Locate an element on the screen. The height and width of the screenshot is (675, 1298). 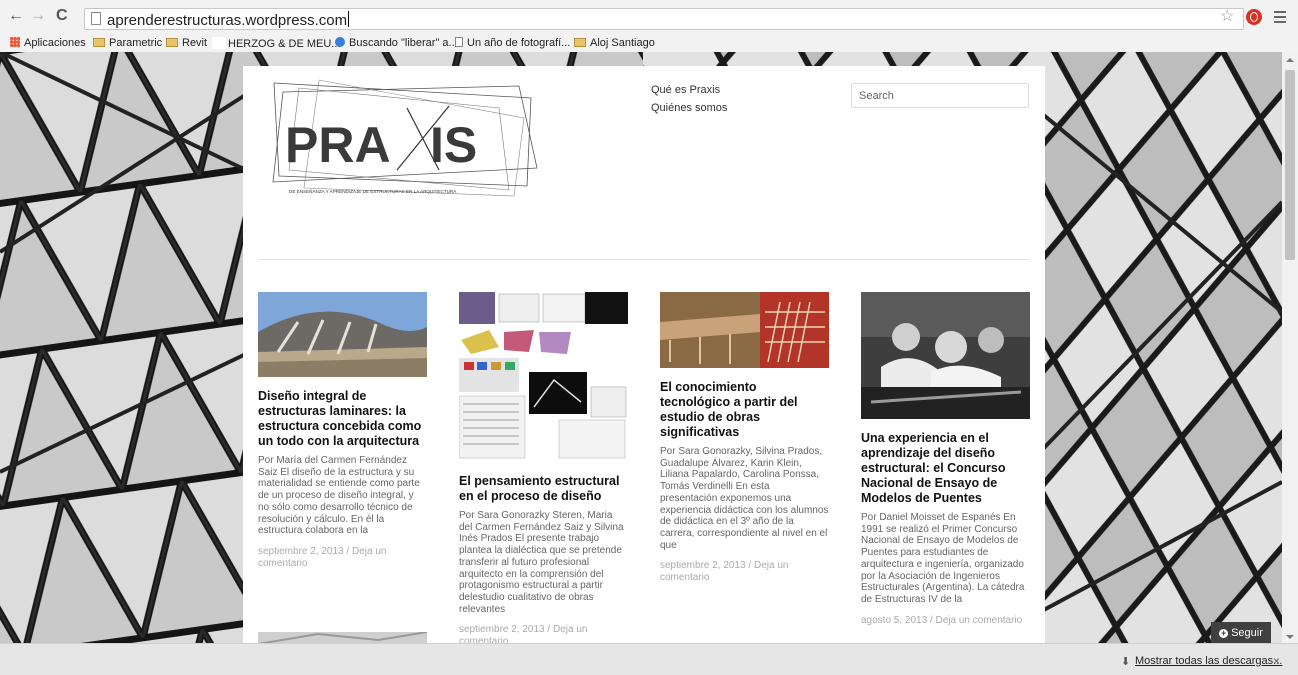
header-divider is located at coordinates (644, 259).